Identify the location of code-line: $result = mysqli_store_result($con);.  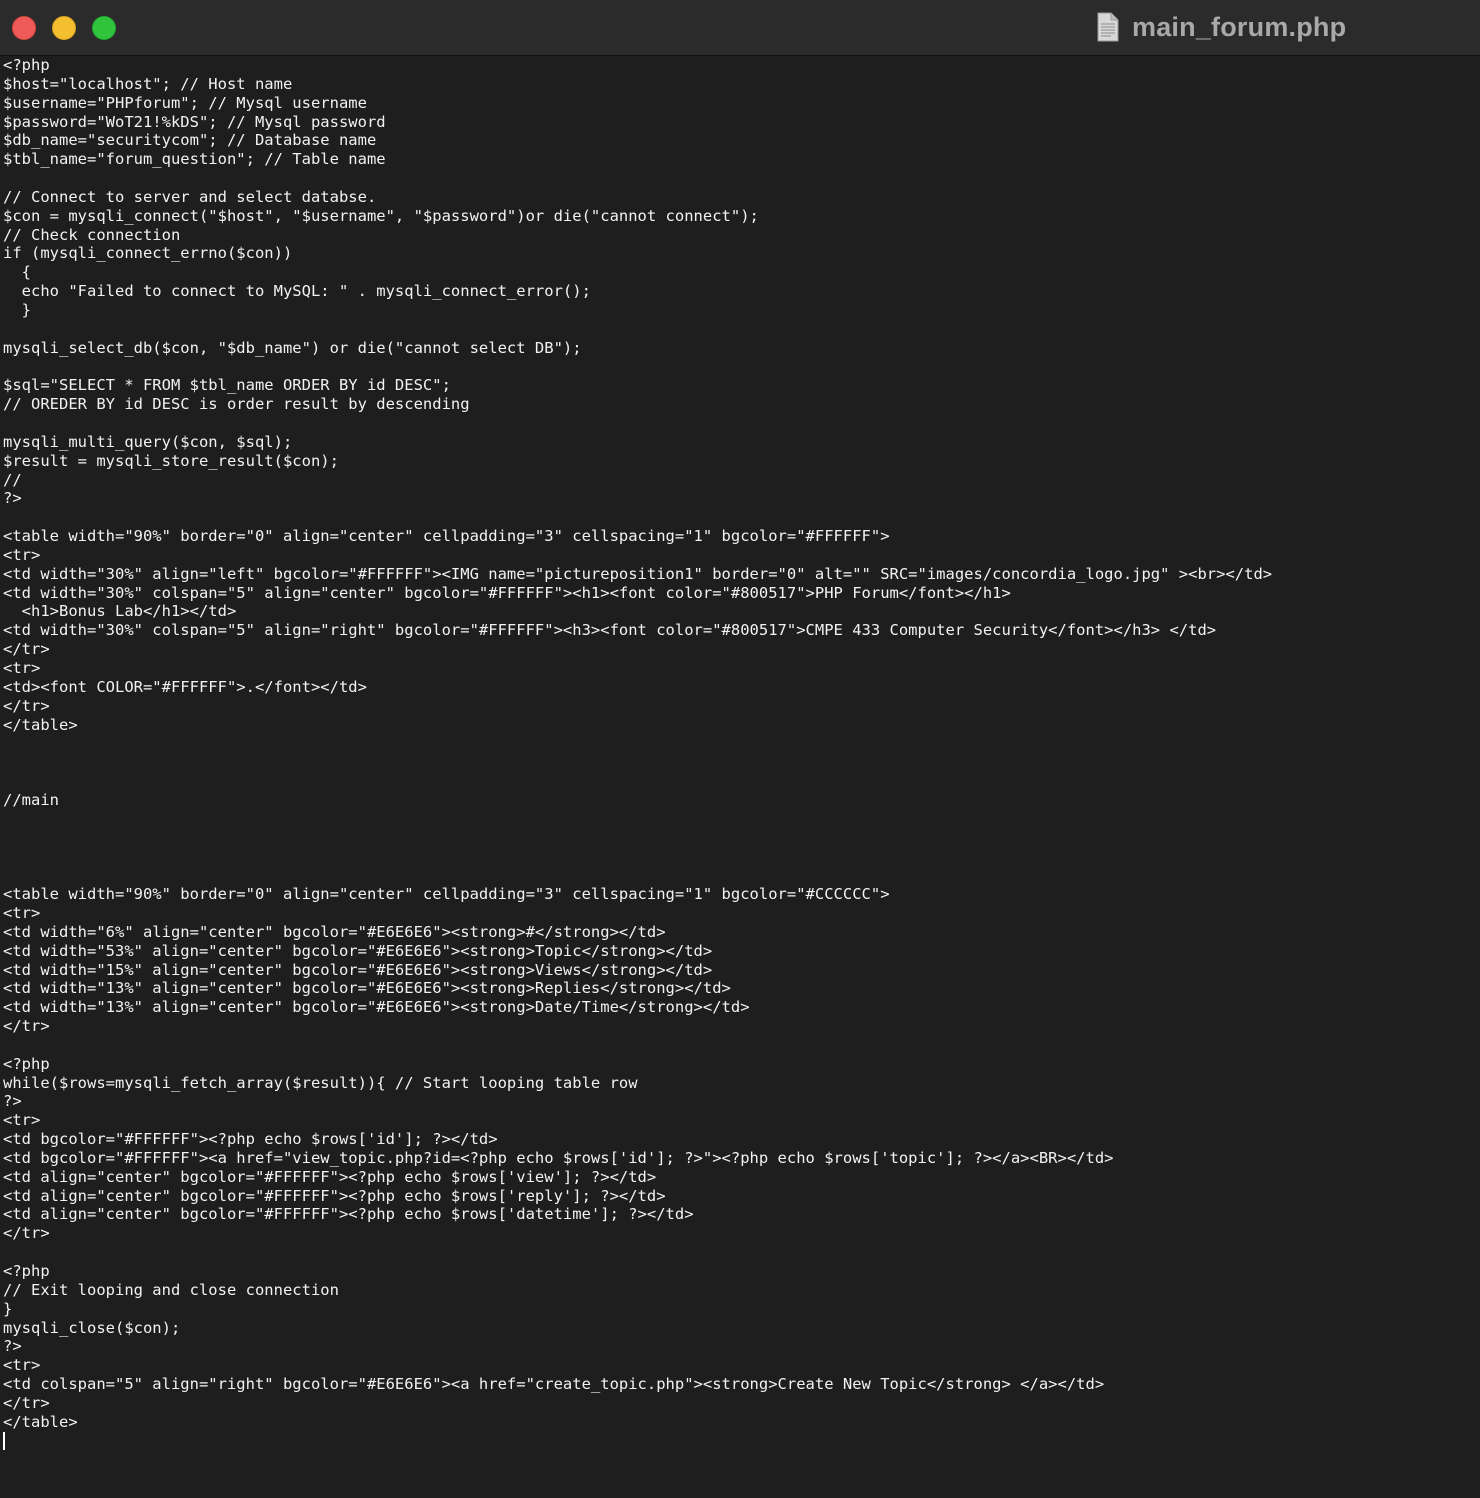
(740, 461).